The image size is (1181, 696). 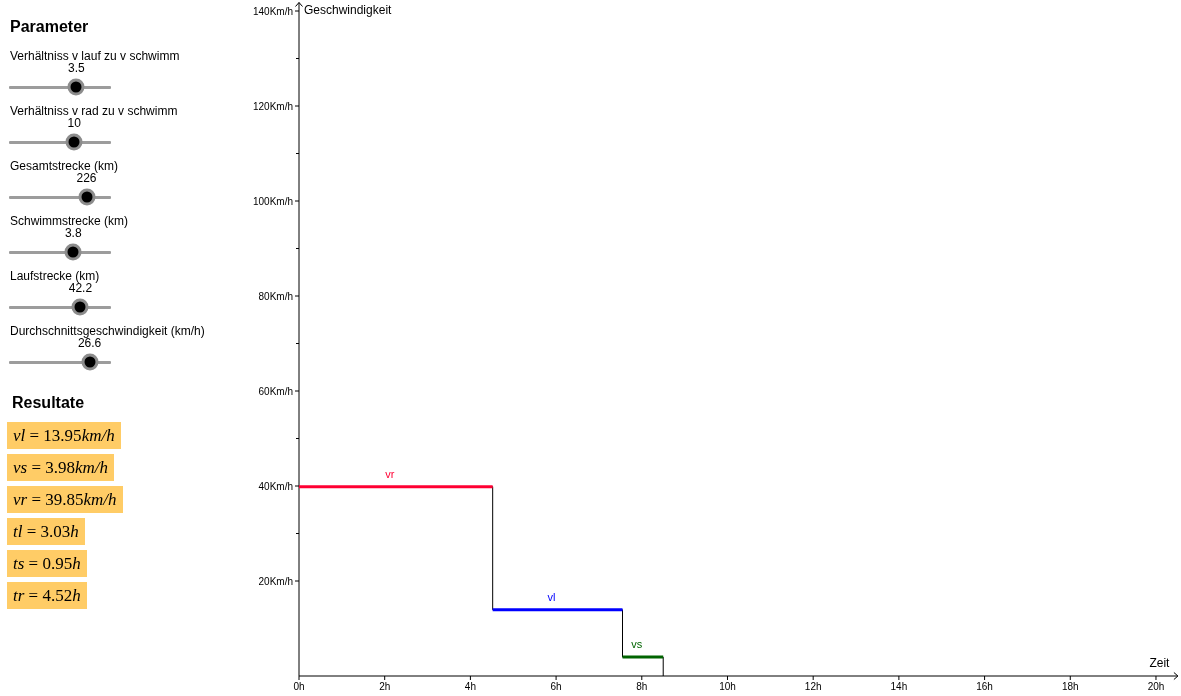 I want to click on tick-label: 100Km/h, so click(x=272, y=201).